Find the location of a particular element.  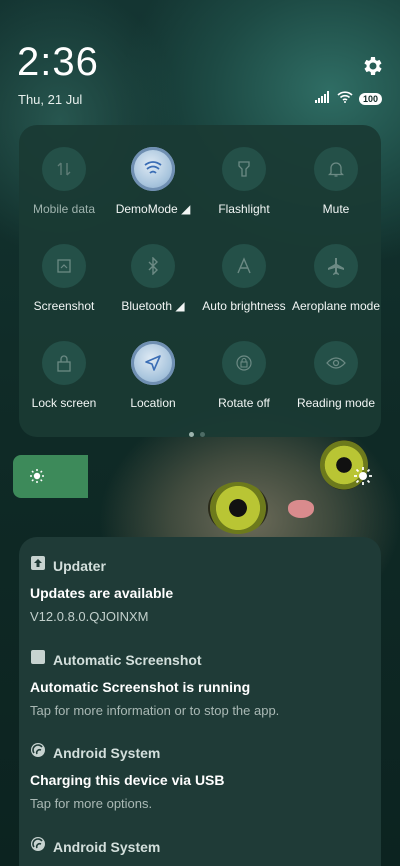

auto-brightness-icon is located at coordinates (244, 266).